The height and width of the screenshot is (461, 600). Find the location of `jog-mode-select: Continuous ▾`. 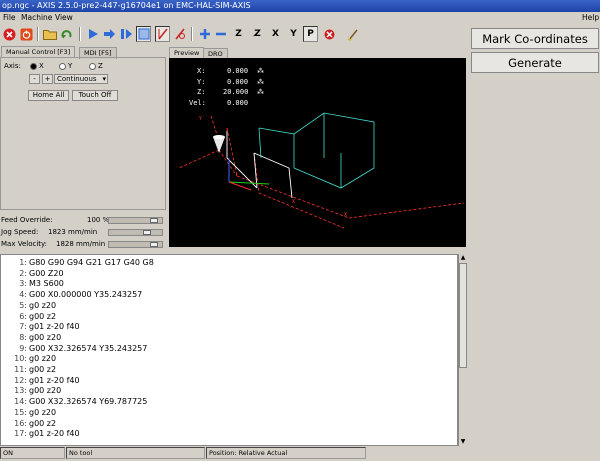

jog-mode-select: Continuous ▾ is located at coordinates (81, 79).